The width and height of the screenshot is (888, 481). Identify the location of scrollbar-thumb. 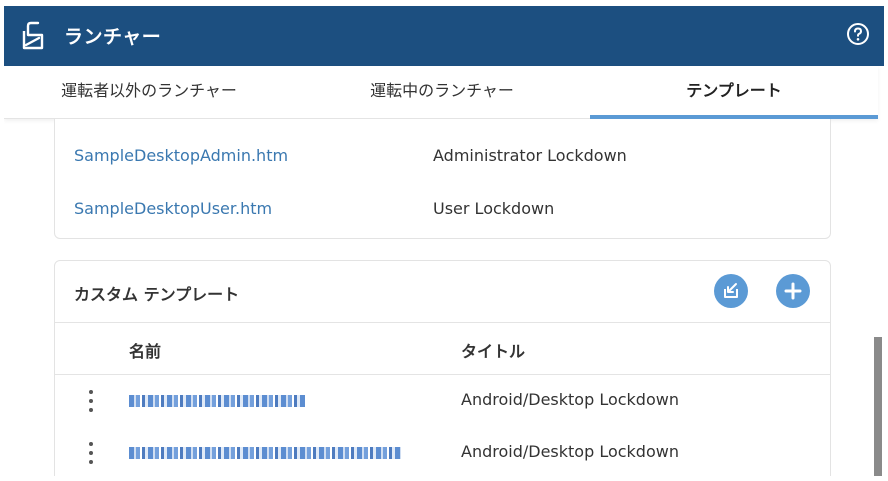
(878, 406).